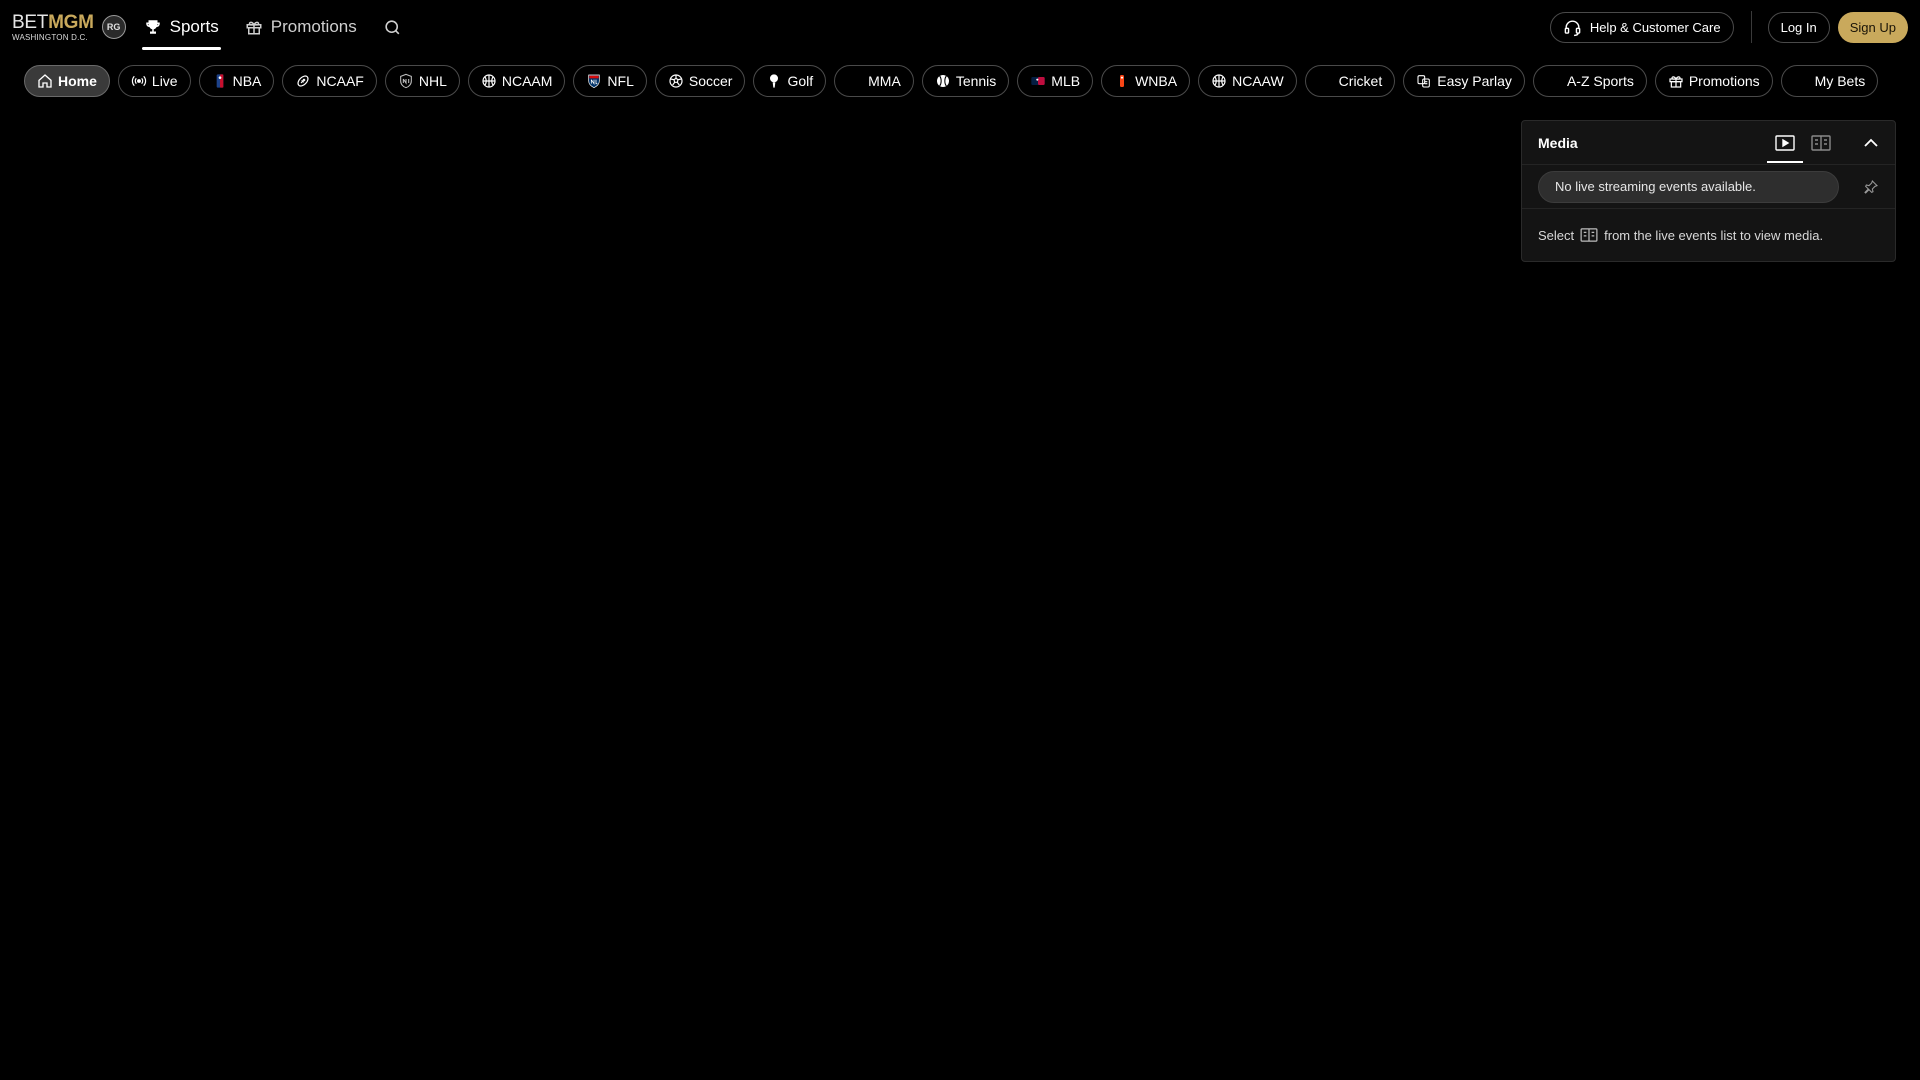  I want to click on chip-golf: Golf, so click(790, 81).